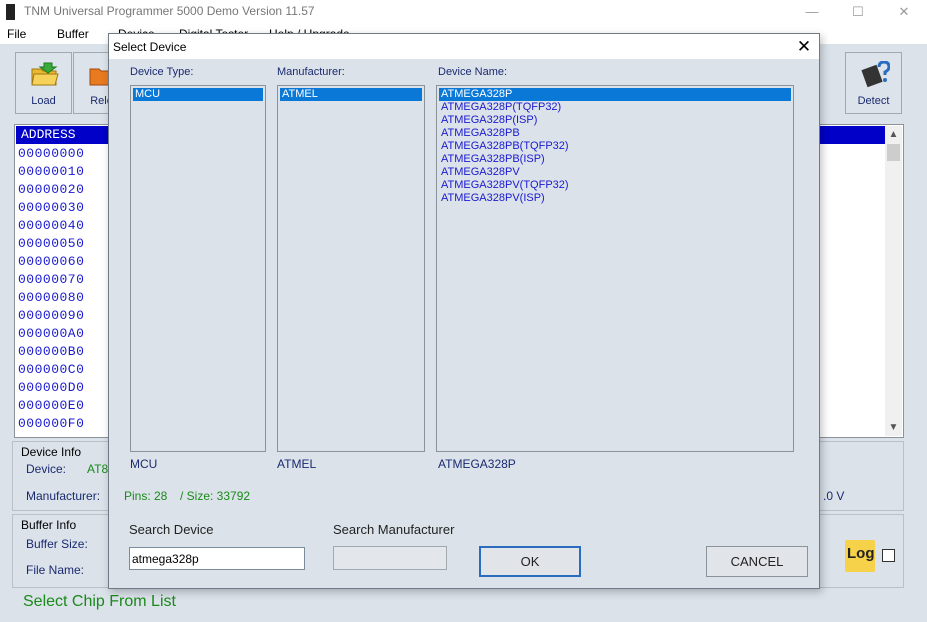 Image resolution: width=927 pixels, height=622 pixels. Describe the element at coordinates (615, 133) in the screenshot. I see `list-item: ATMEGA328PB` at that location.